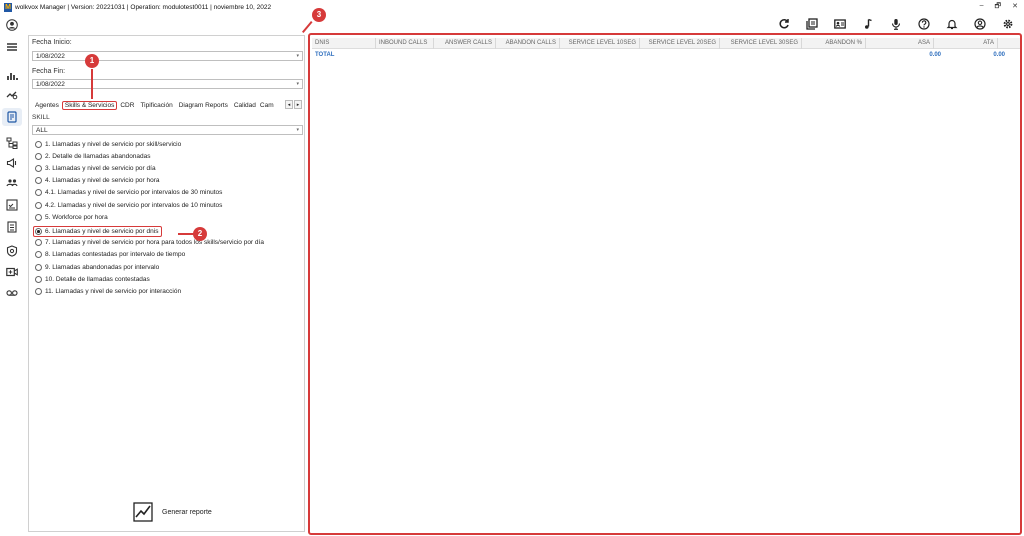  I want to click on start-date-value: 1/08/2022, so click(50, 56).